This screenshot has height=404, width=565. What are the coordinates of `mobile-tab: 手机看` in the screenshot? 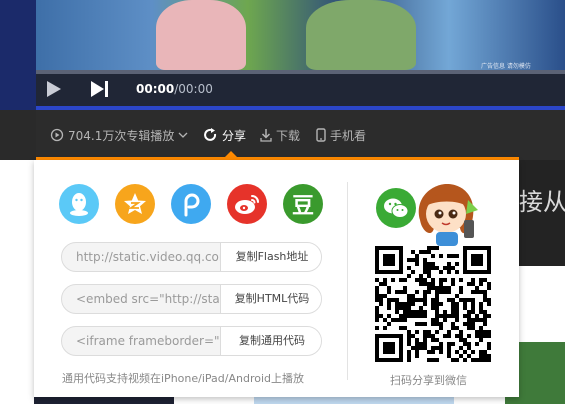 It's located at (341, 135).